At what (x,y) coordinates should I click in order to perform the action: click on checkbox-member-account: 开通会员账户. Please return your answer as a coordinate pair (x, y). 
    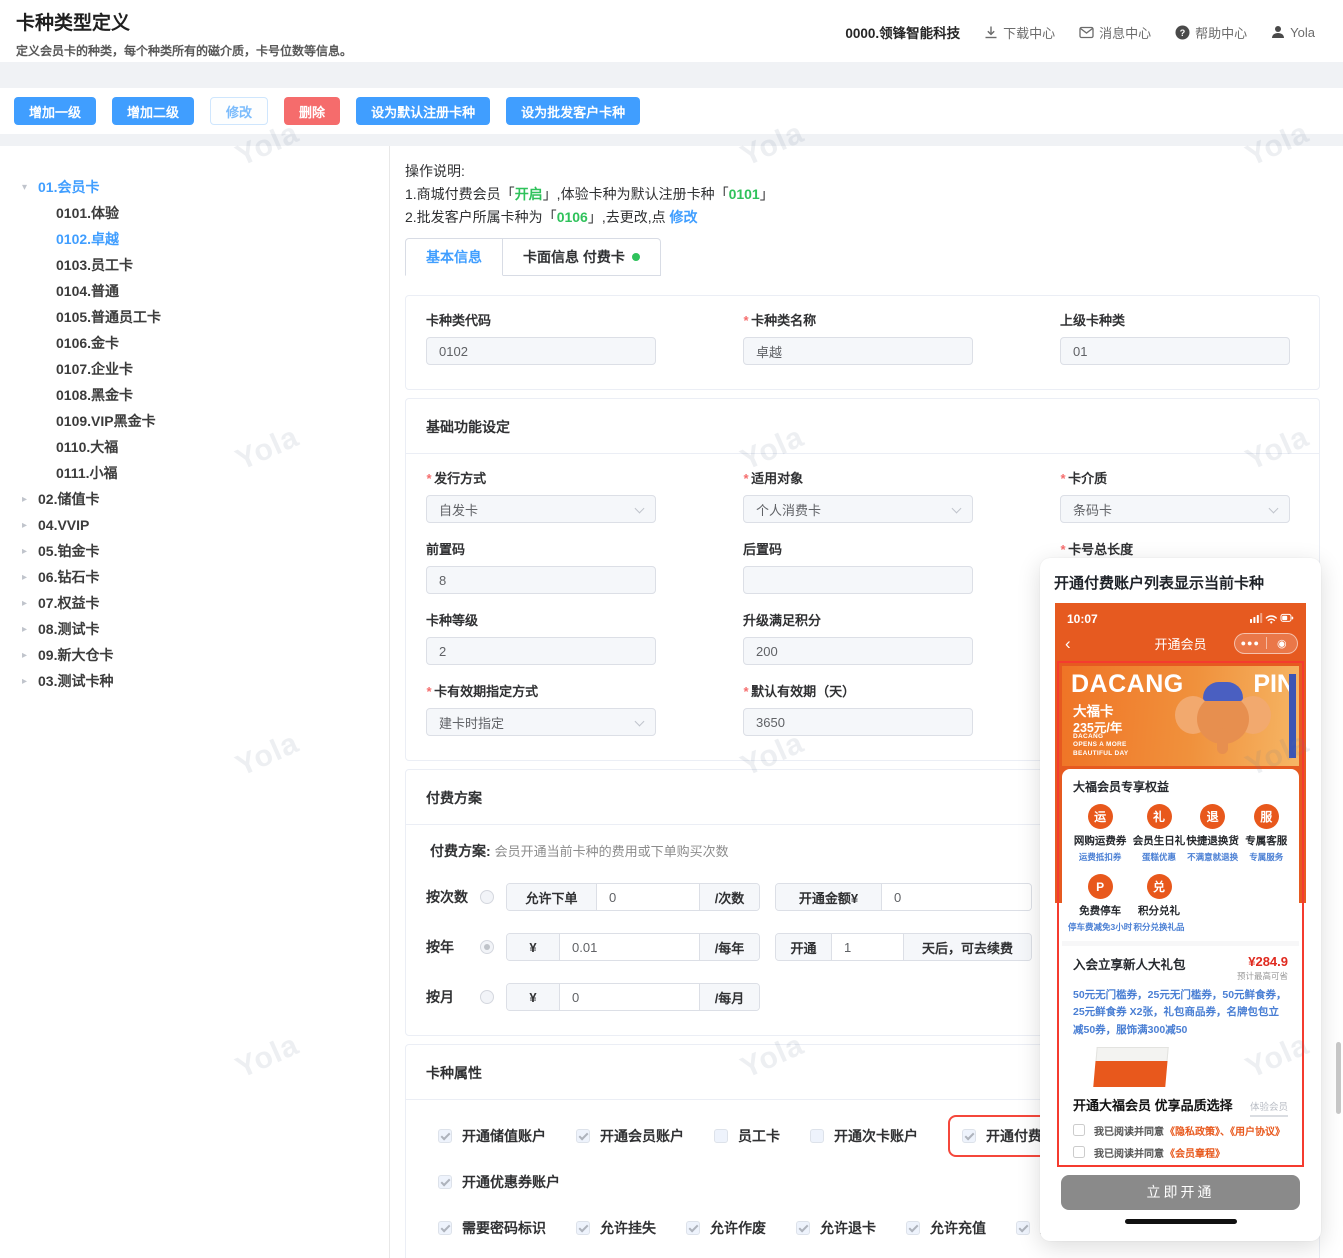
    Looking at the image, I should click on (630, 1136).